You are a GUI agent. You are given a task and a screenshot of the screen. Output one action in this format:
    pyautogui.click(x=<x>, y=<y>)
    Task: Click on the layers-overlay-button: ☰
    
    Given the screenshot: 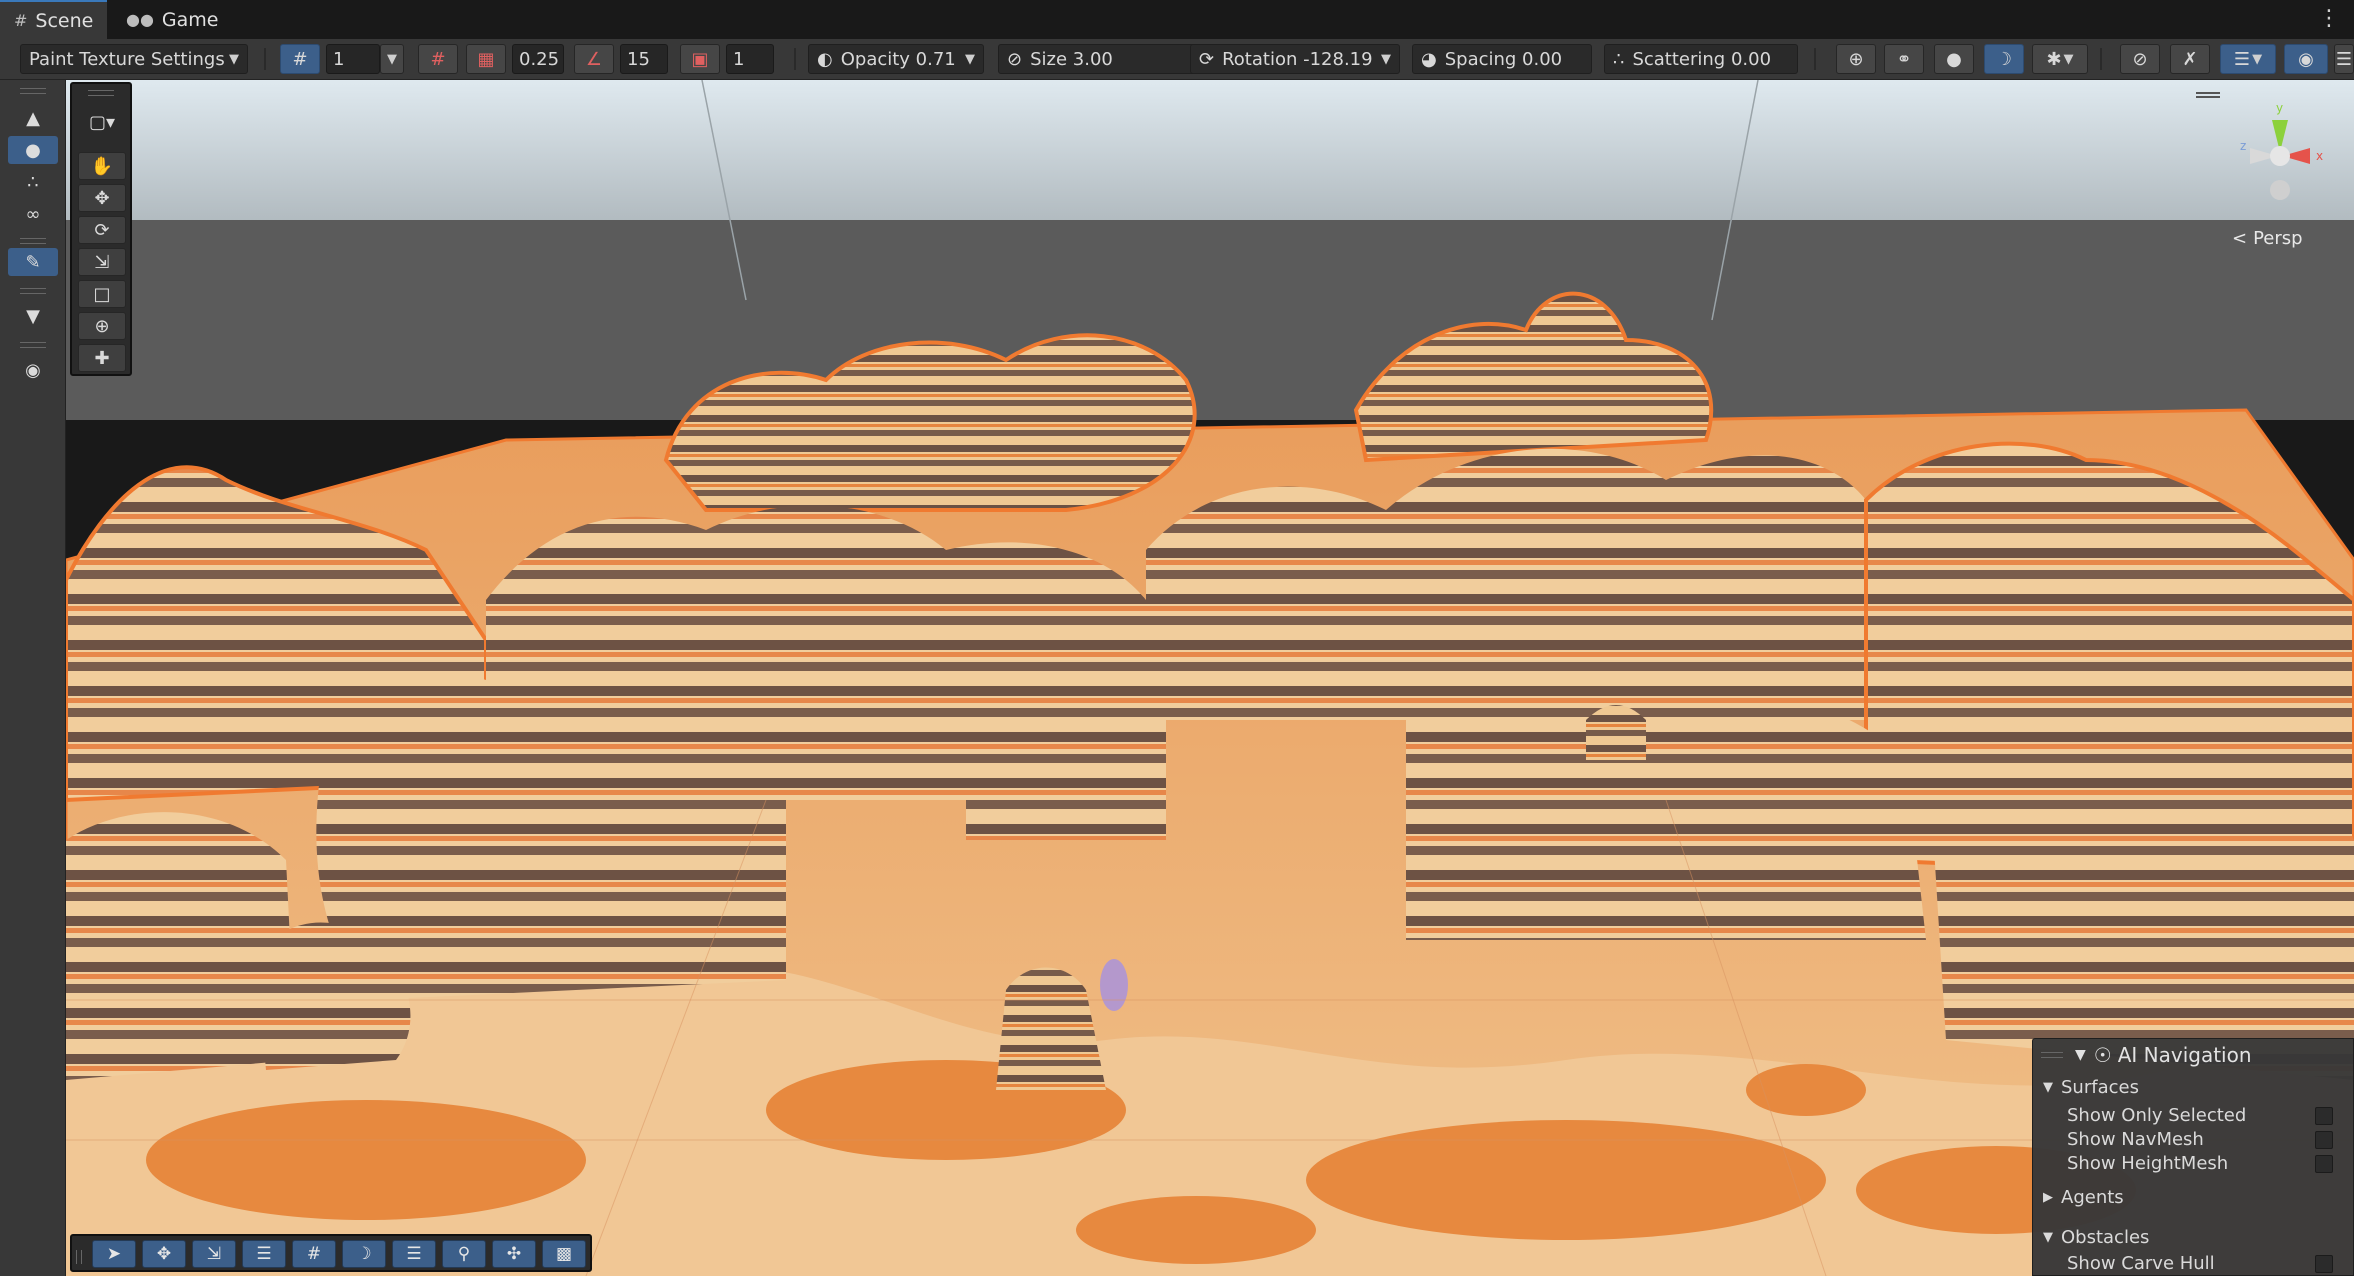 What is the action you would take?
    pyautogui.click(x=414, y=1254)
    